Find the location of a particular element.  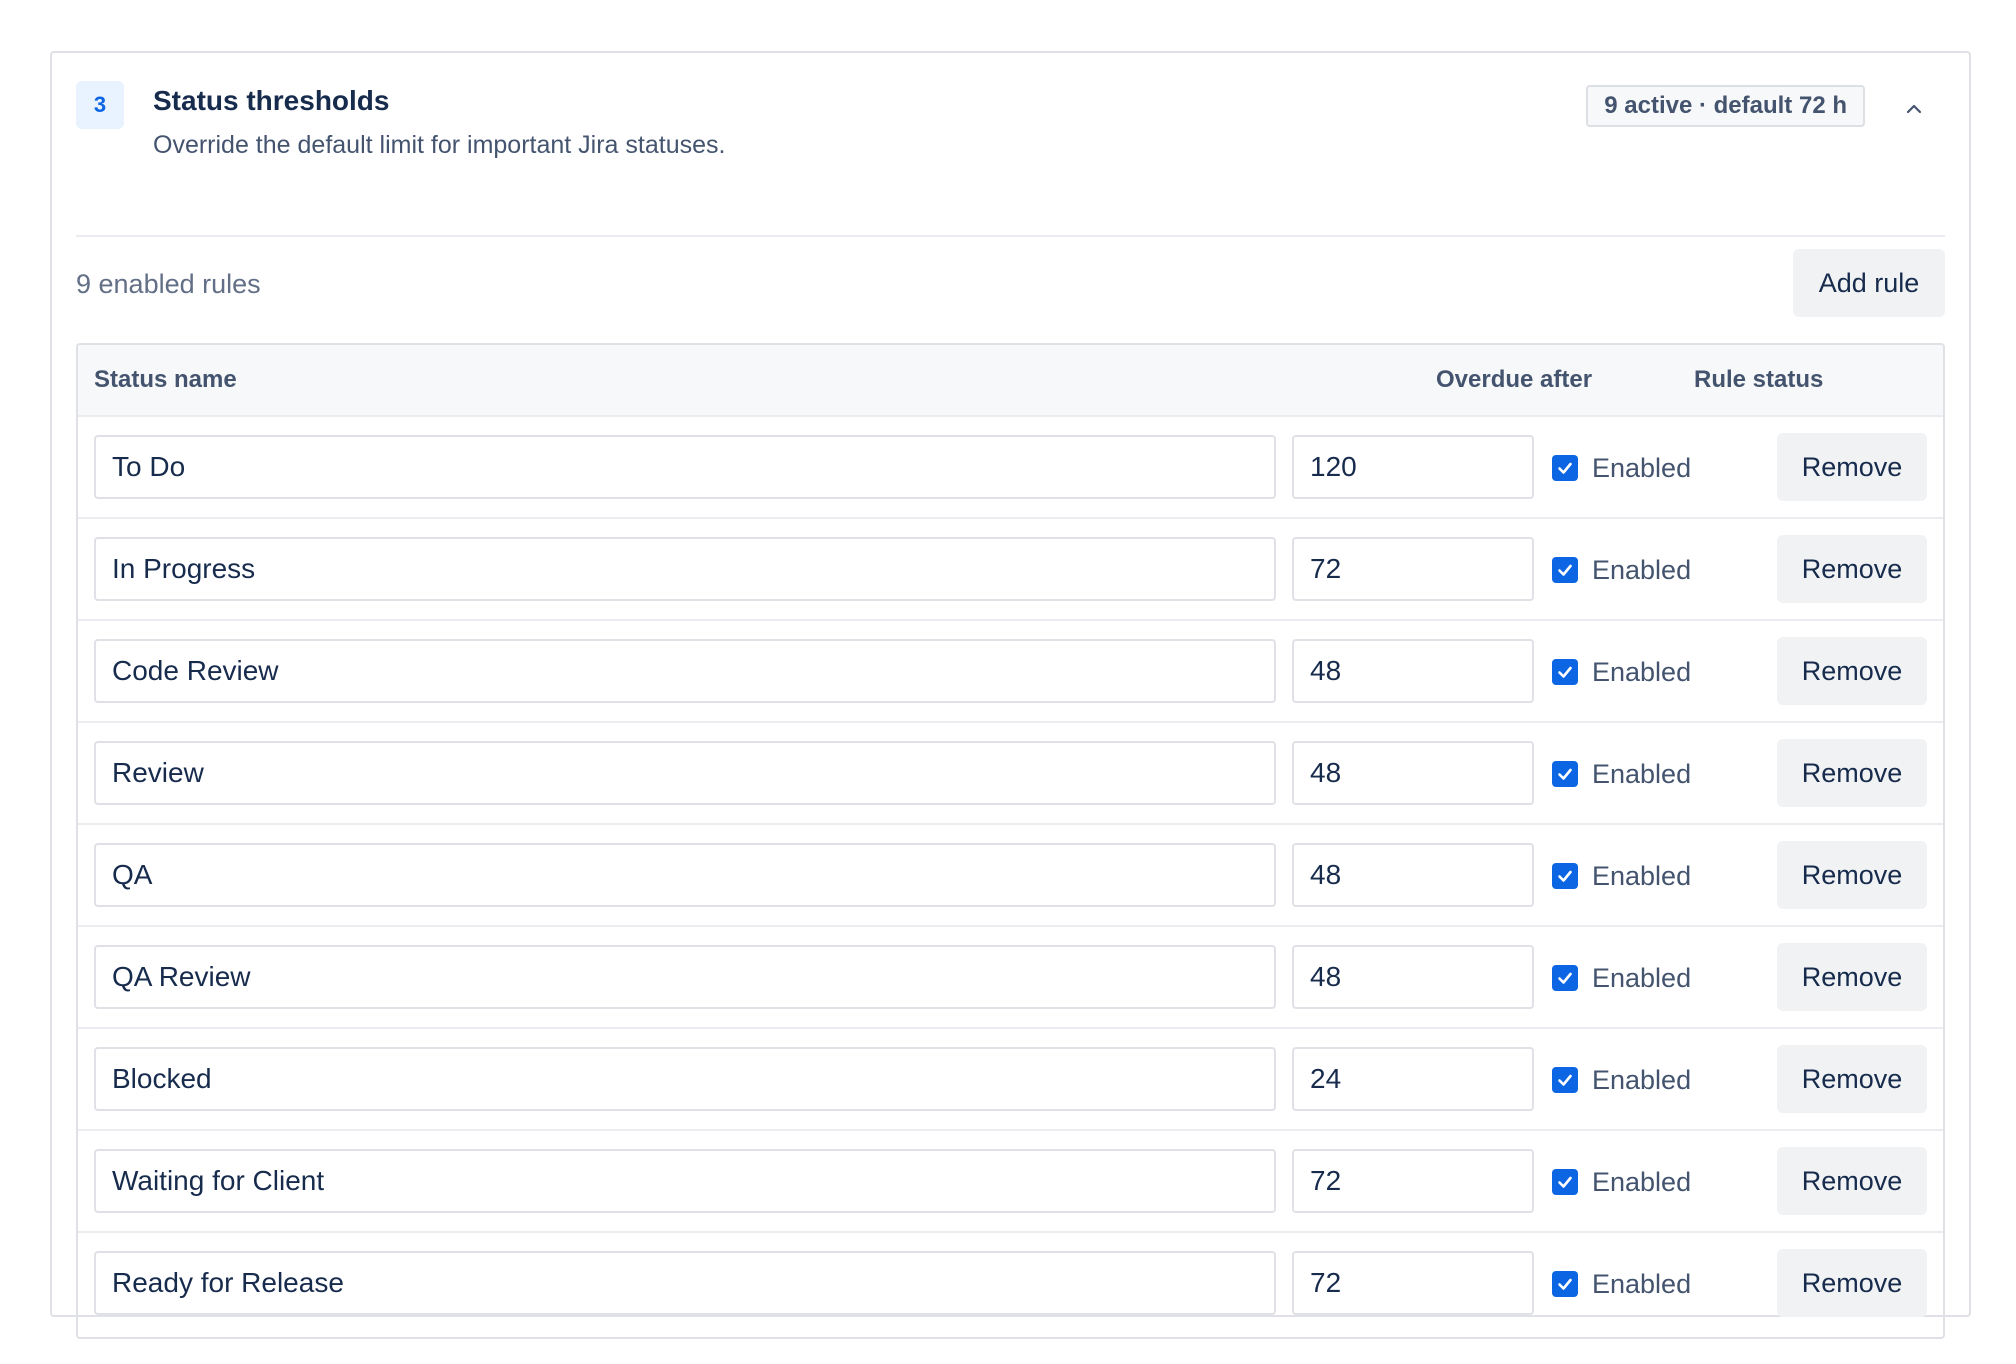

column-header-rule-status: Rule status is located at coordinates (1759, 379).